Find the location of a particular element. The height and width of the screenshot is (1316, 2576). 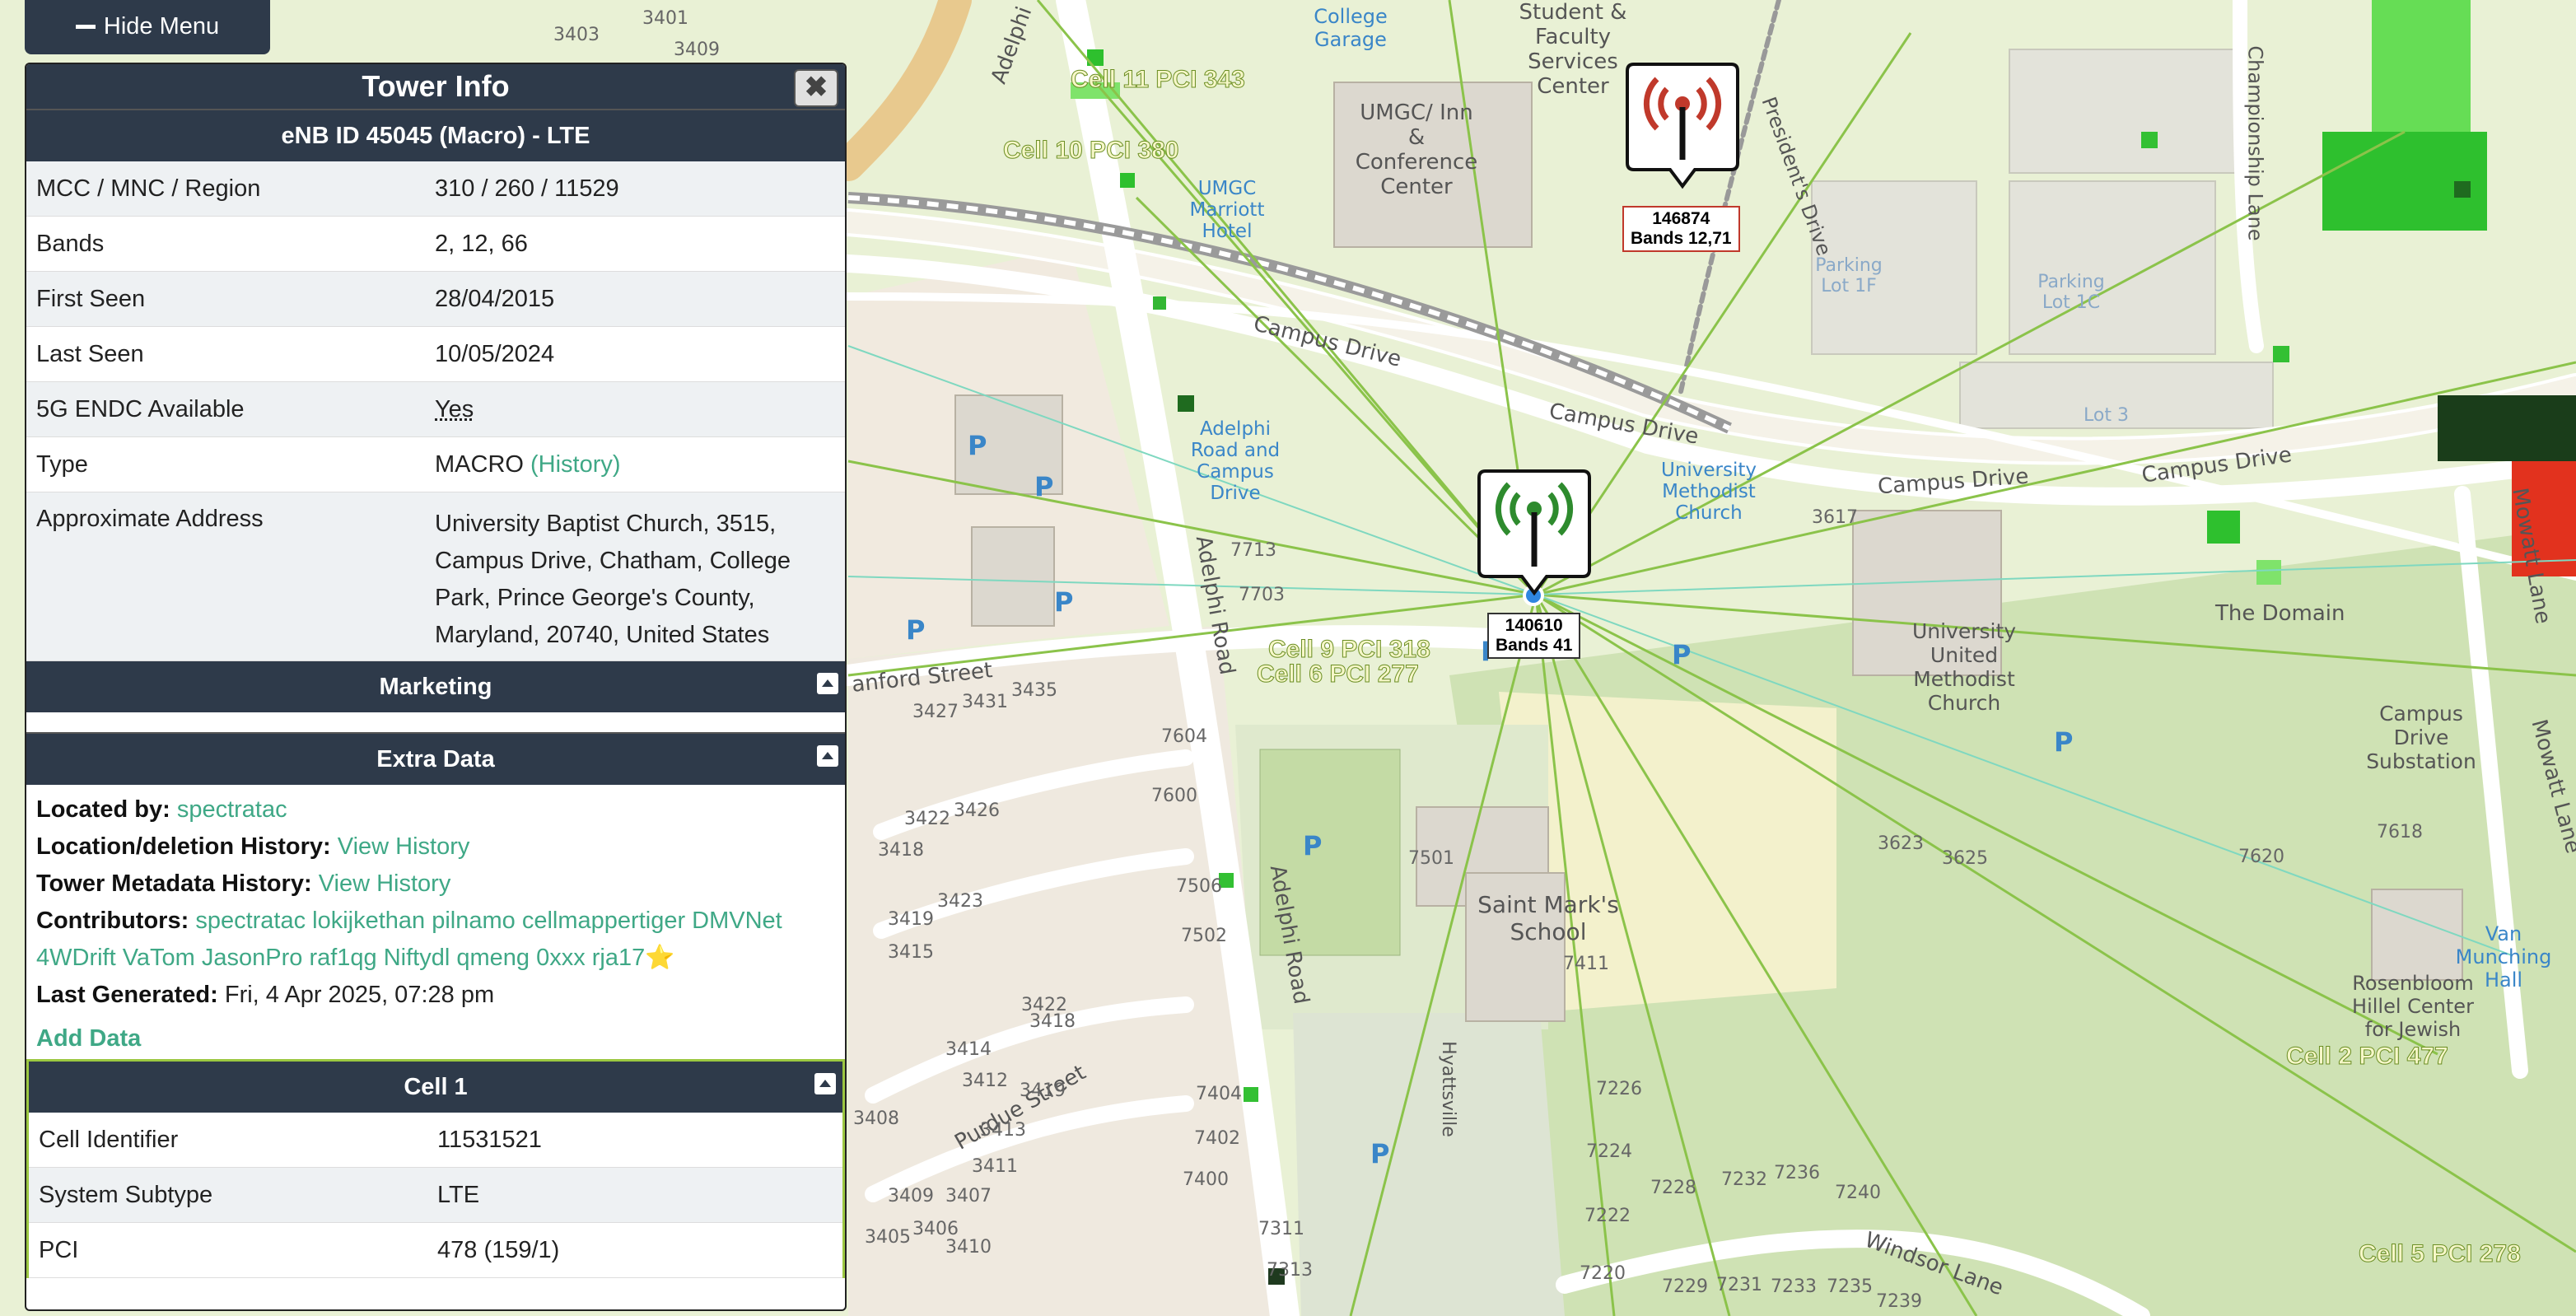

place-label-university-united-methodist-church: University United Methodist Church is located at coordinates (1964, 667).